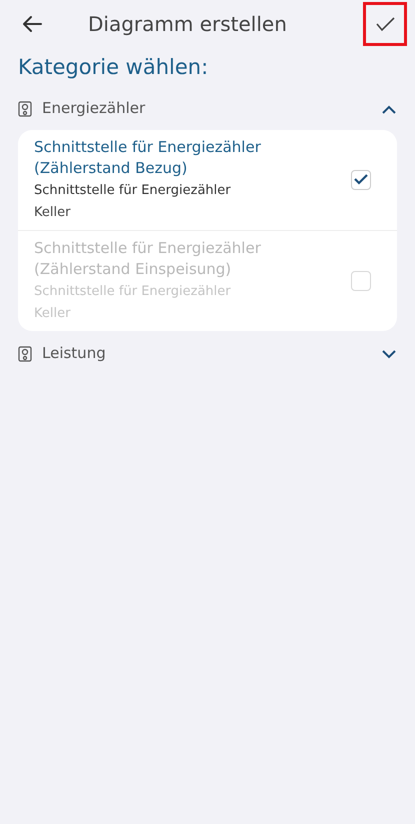  What do you see at coordinates (389, 353) in the screenshot?
I see `chevron-down-icon` at bounding box center [389, 353].